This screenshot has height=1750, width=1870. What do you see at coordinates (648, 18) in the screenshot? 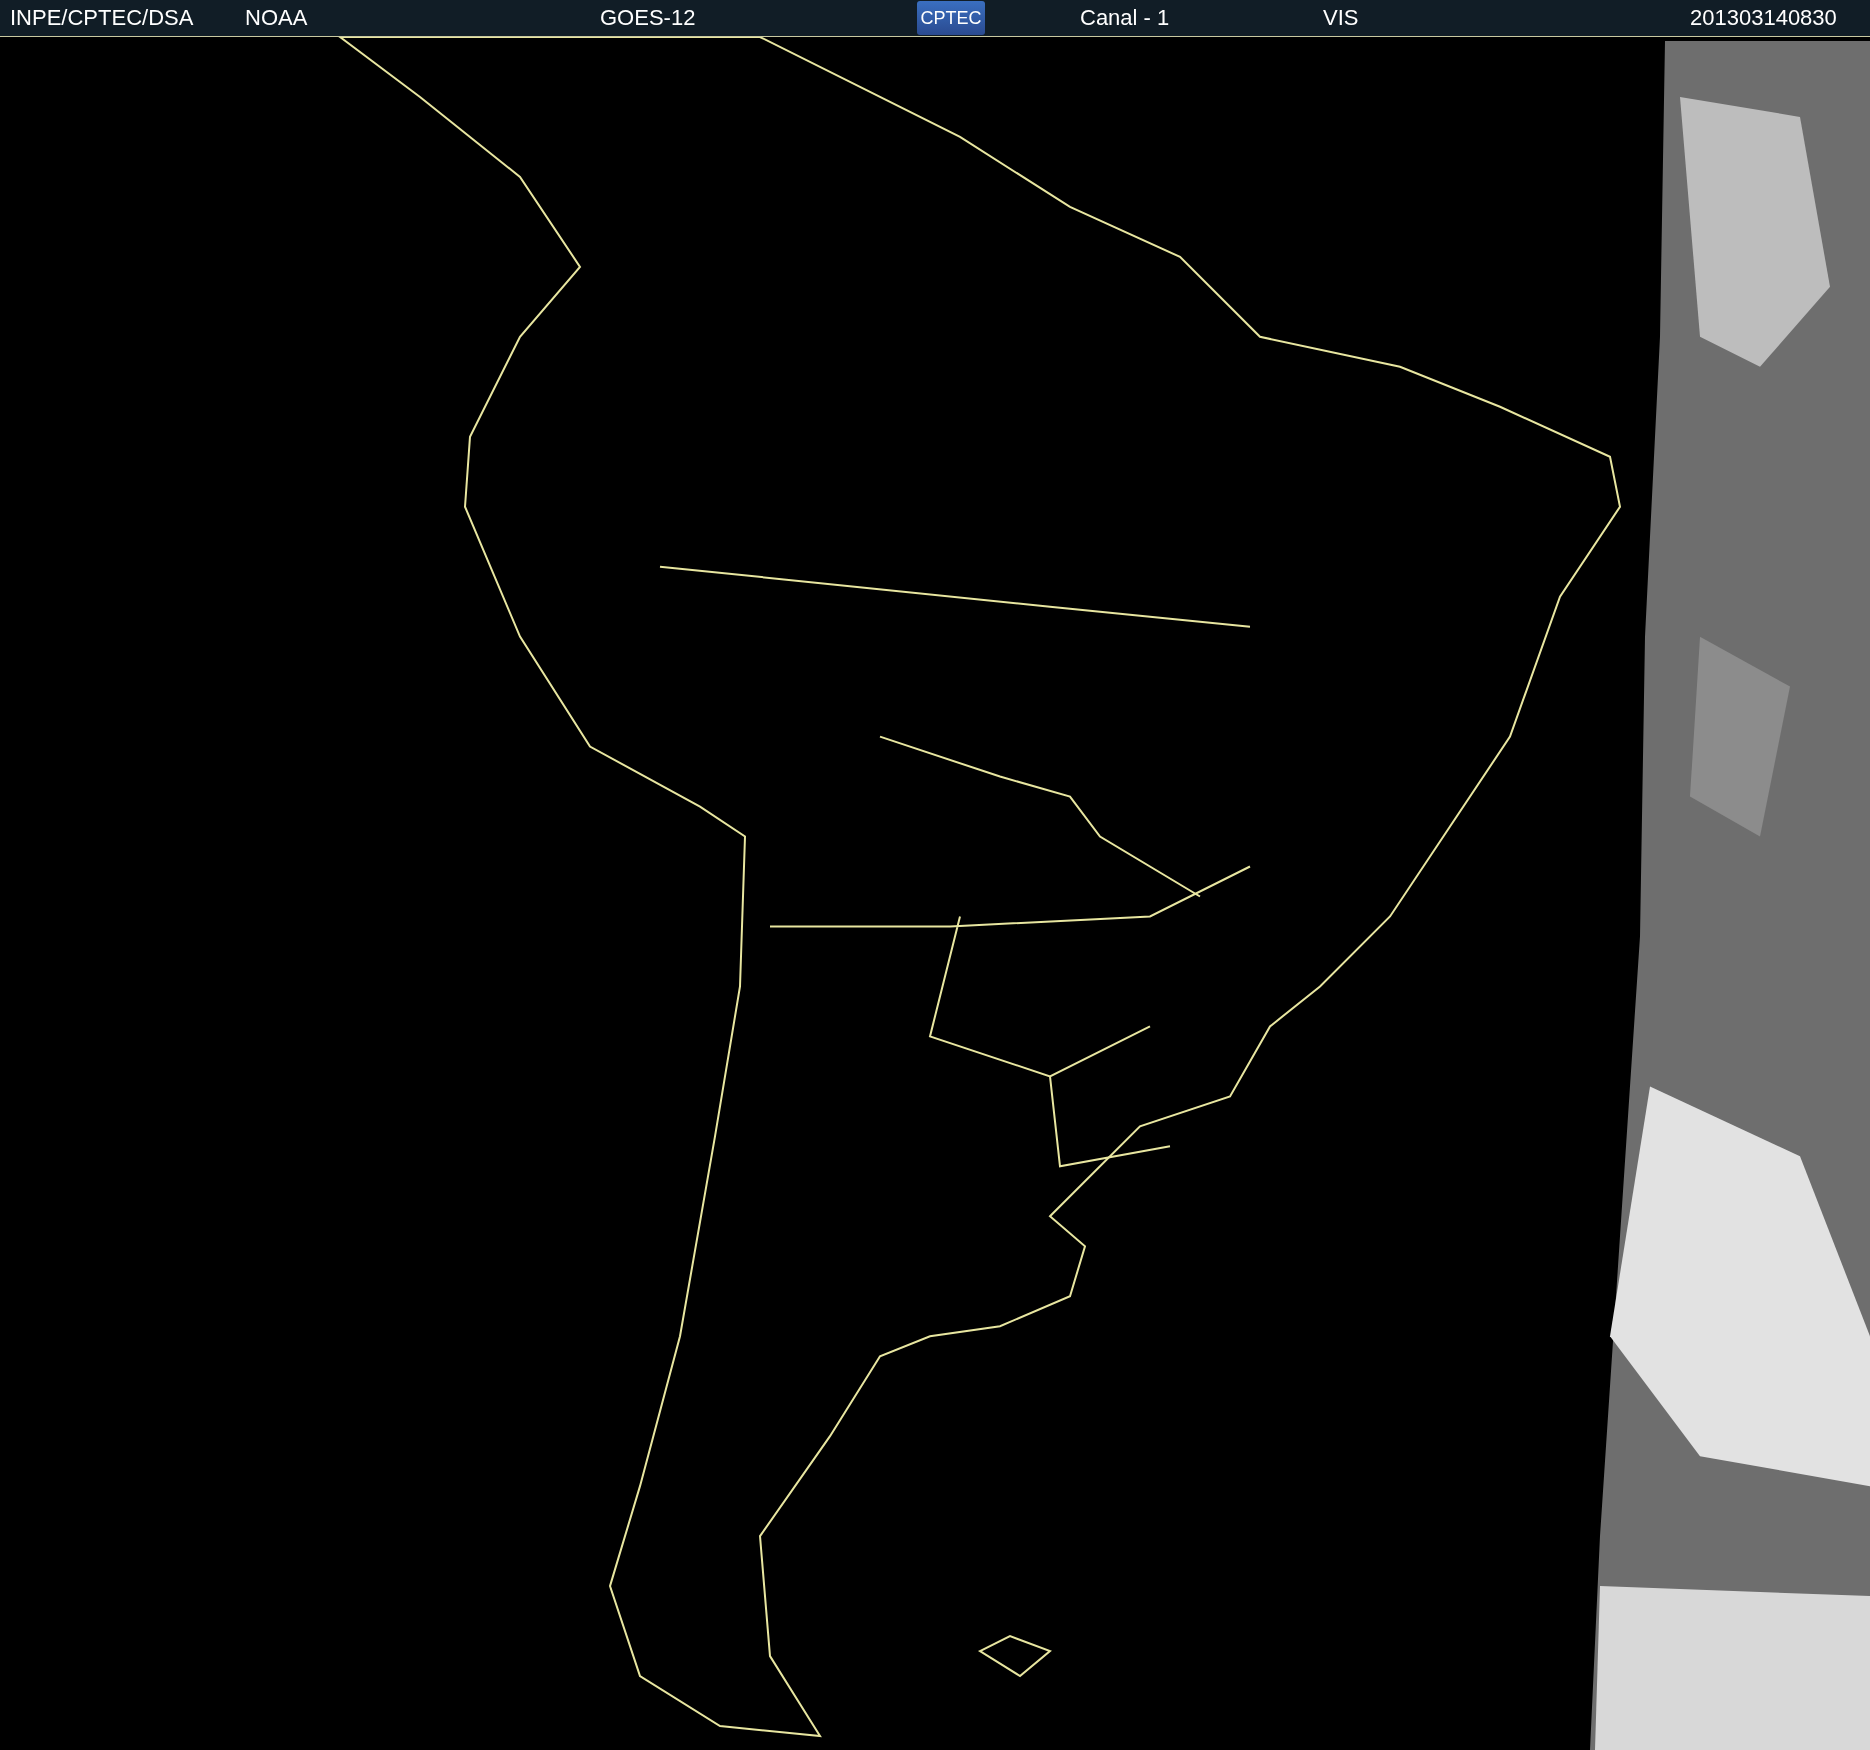
I see `satellite-label: GOES-12` at bounding box center [648, 18].